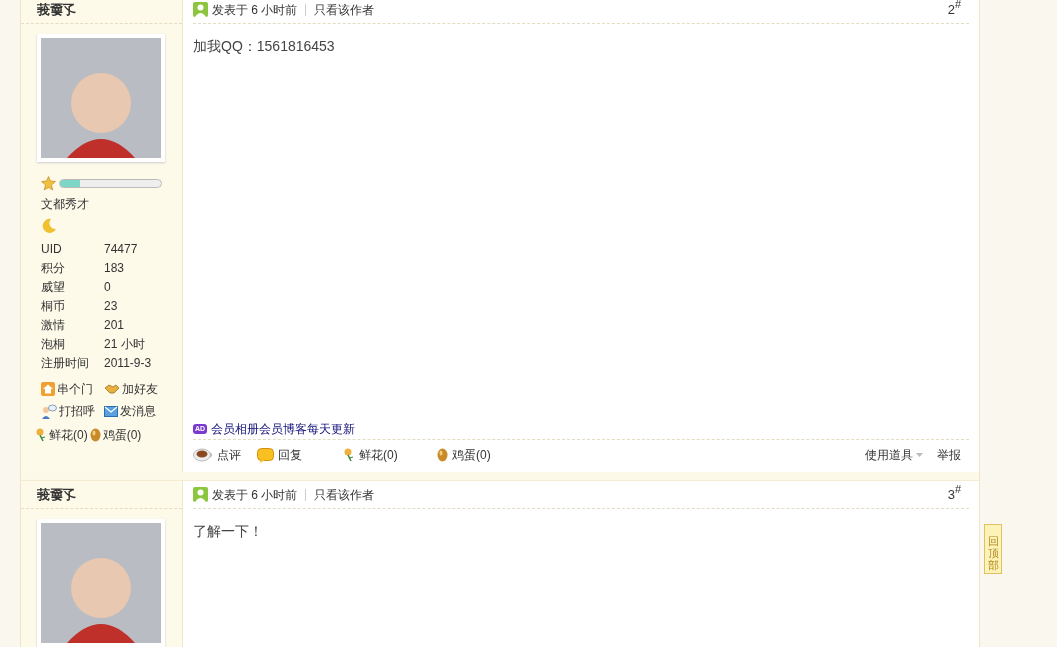 This screenshot has height=647, width=1057. I want to click on ad-link: 会员相册会员博客每天更新, so click(283, 428).